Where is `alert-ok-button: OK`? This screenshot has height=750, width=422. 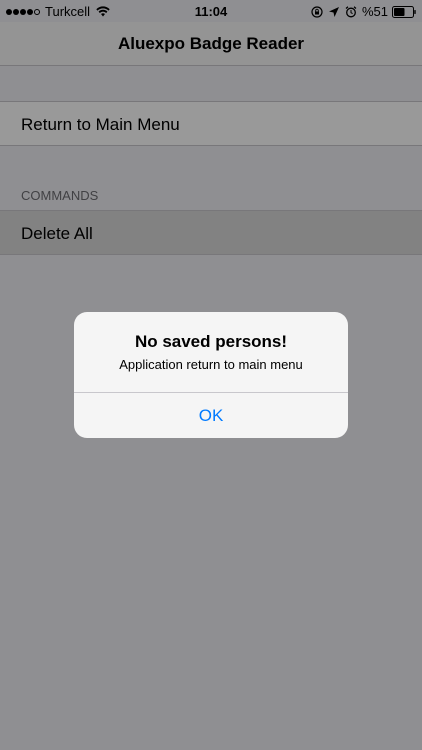 alert-ok-button: OK is located at coordinates (211, 415).